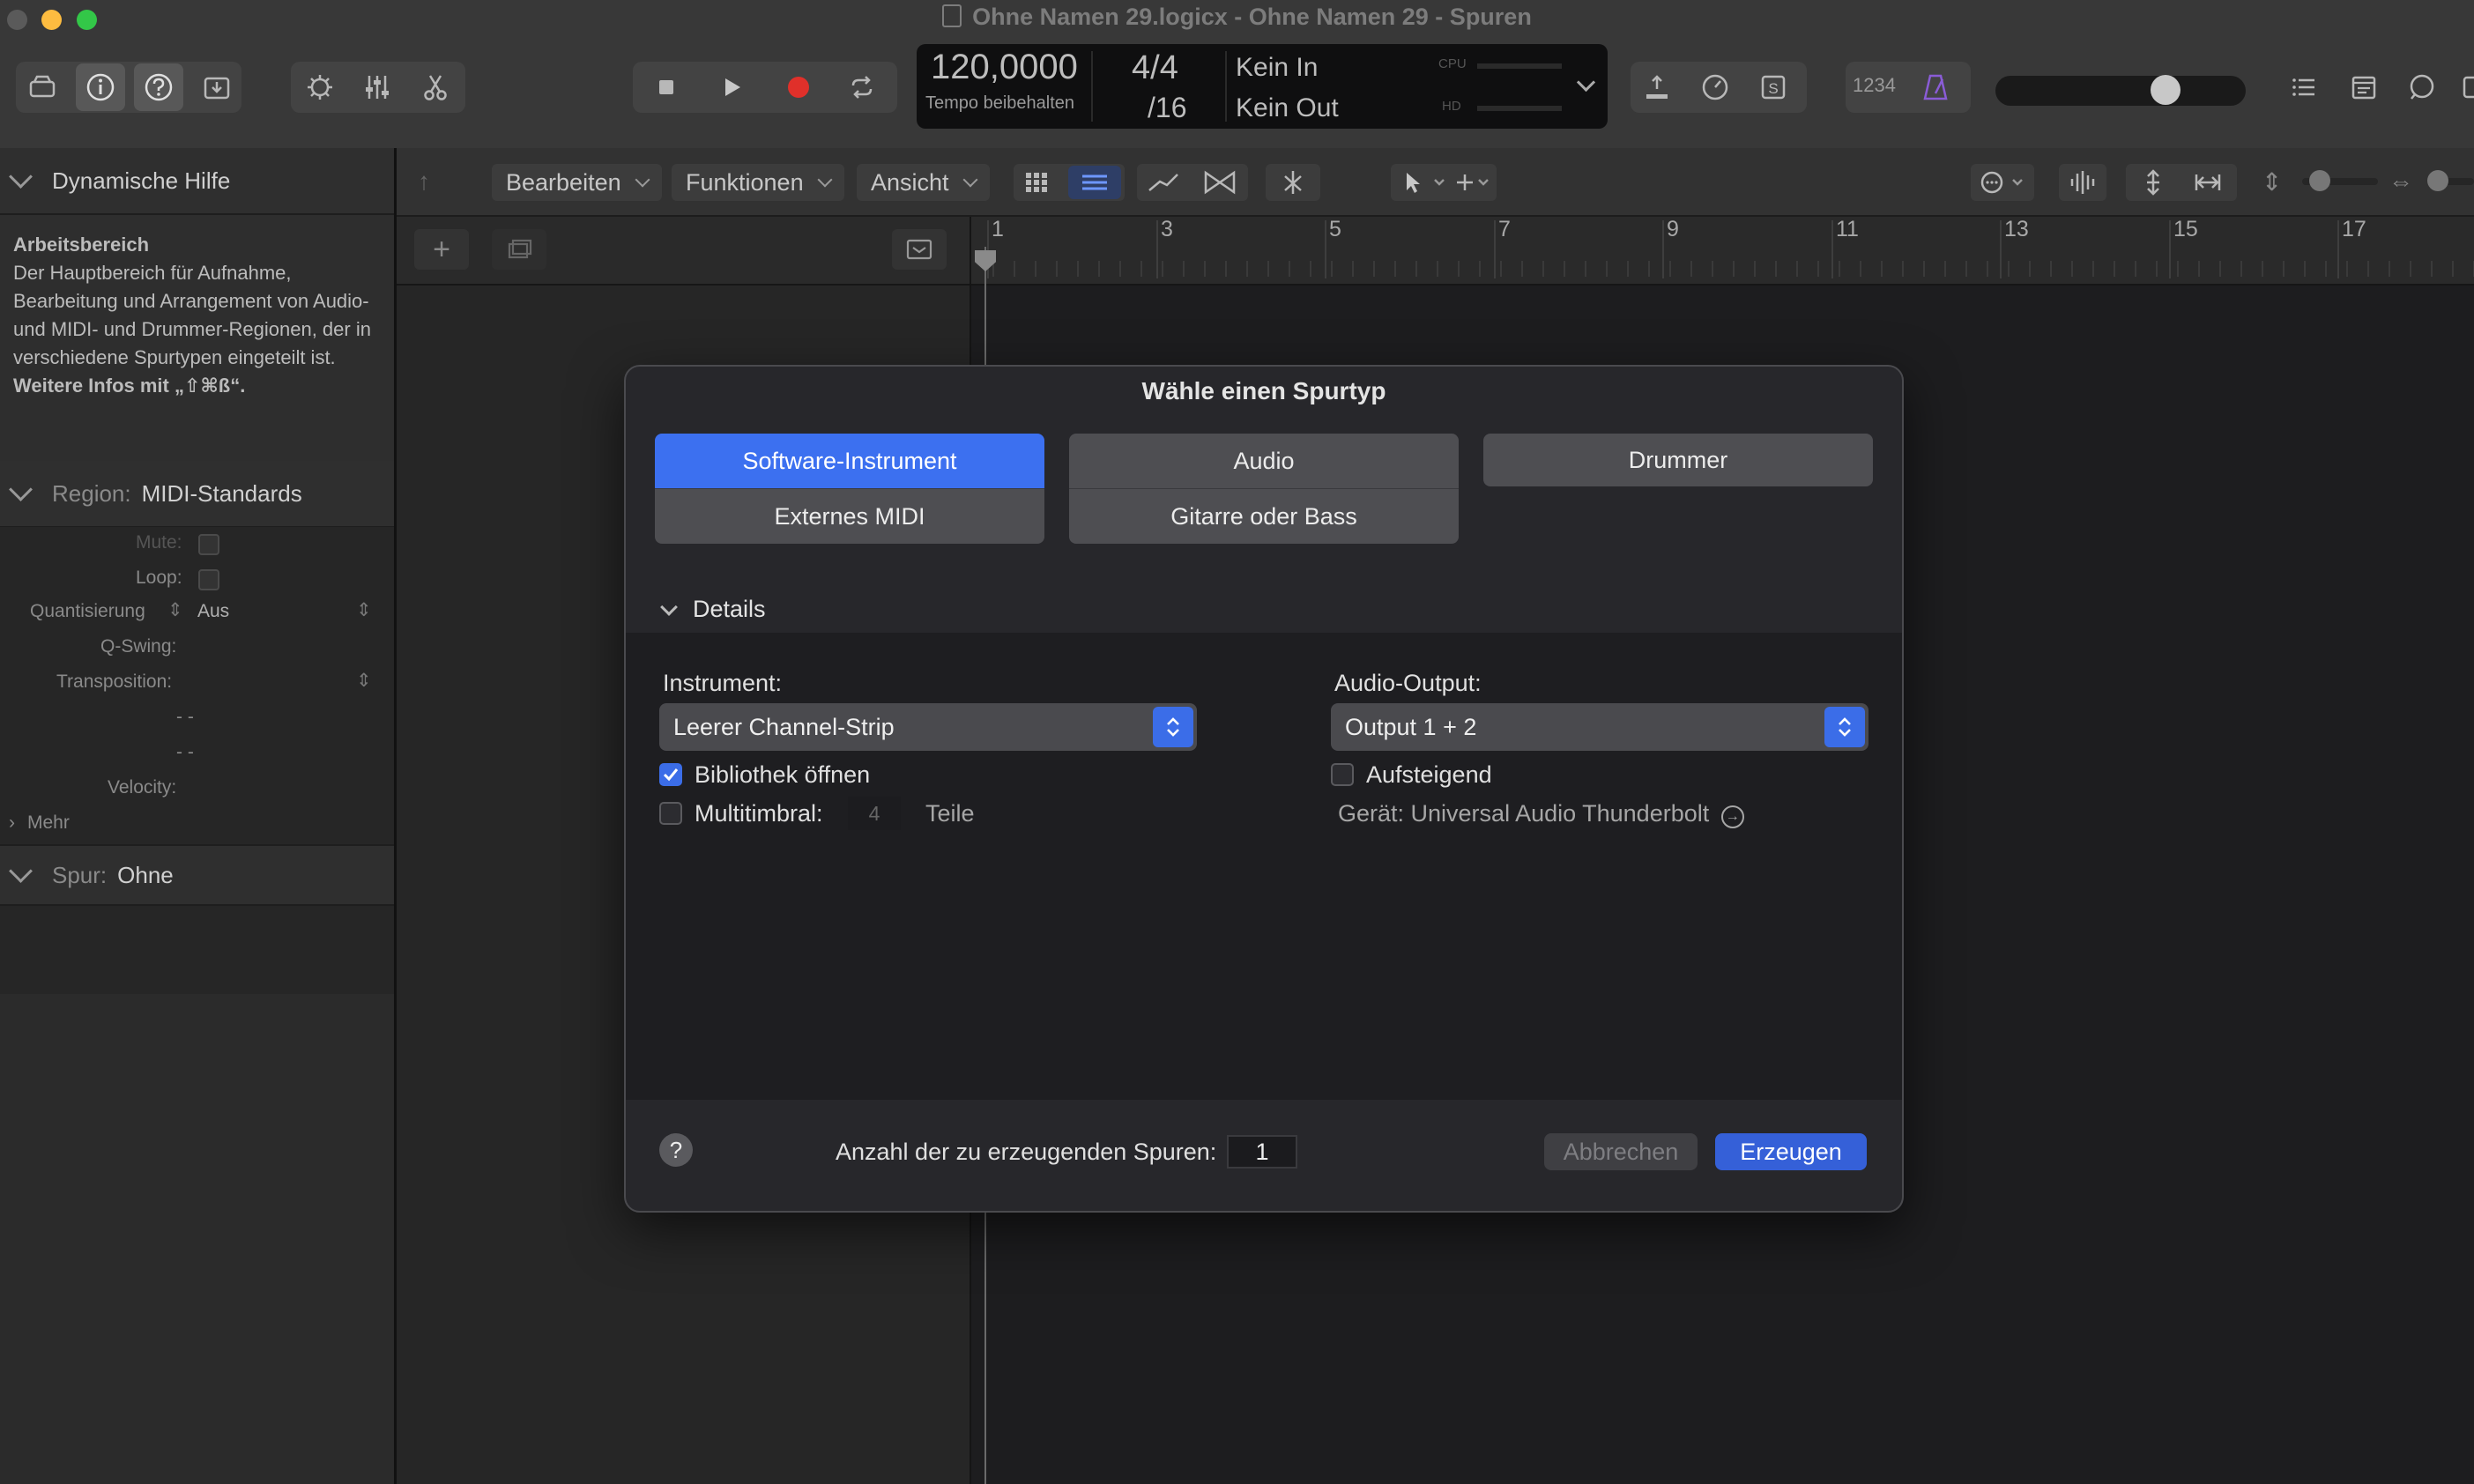  Describe the element at coordinates (2319, 180) in the screenshot. I see `vertical-zoom-knob` at that location.